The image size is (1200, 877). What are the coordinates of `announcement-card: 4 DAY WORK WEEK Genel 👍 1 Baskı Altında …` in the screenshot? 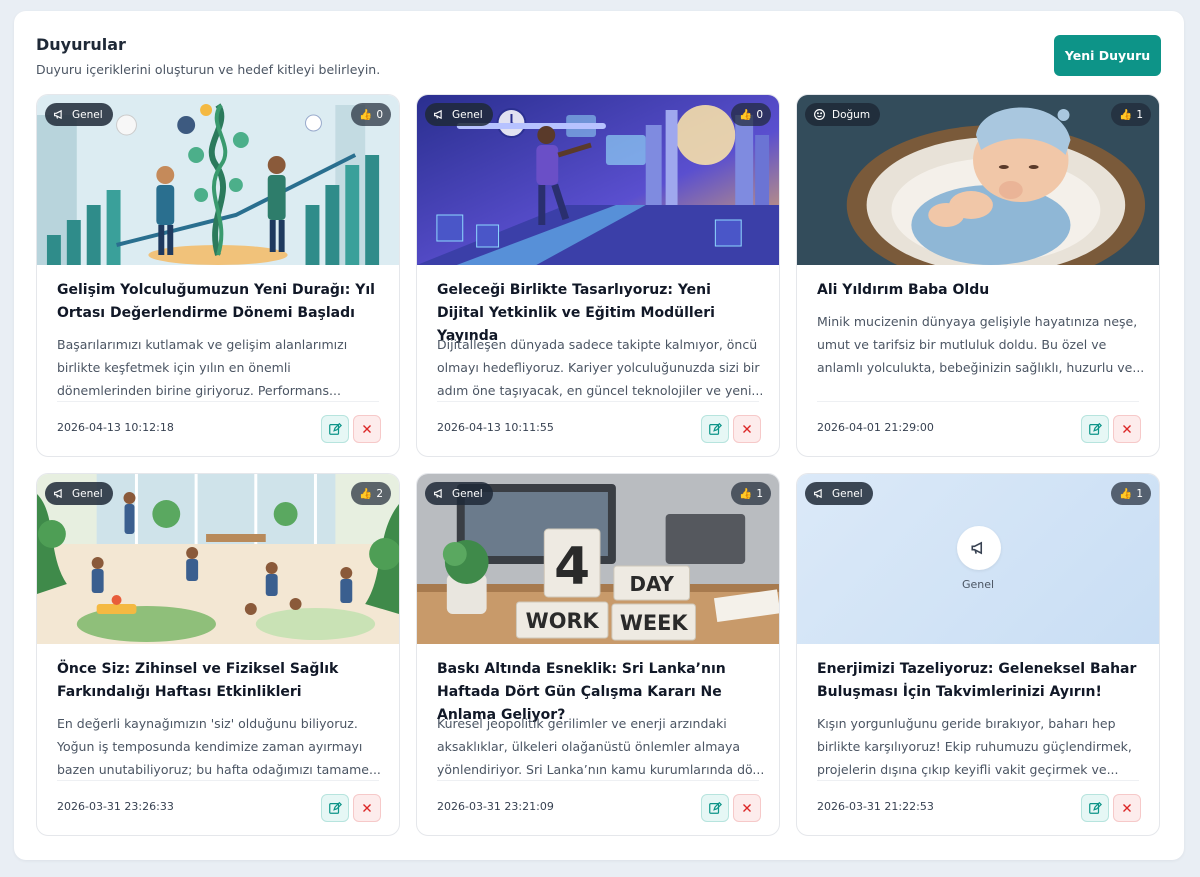 It's located at (598, 654).